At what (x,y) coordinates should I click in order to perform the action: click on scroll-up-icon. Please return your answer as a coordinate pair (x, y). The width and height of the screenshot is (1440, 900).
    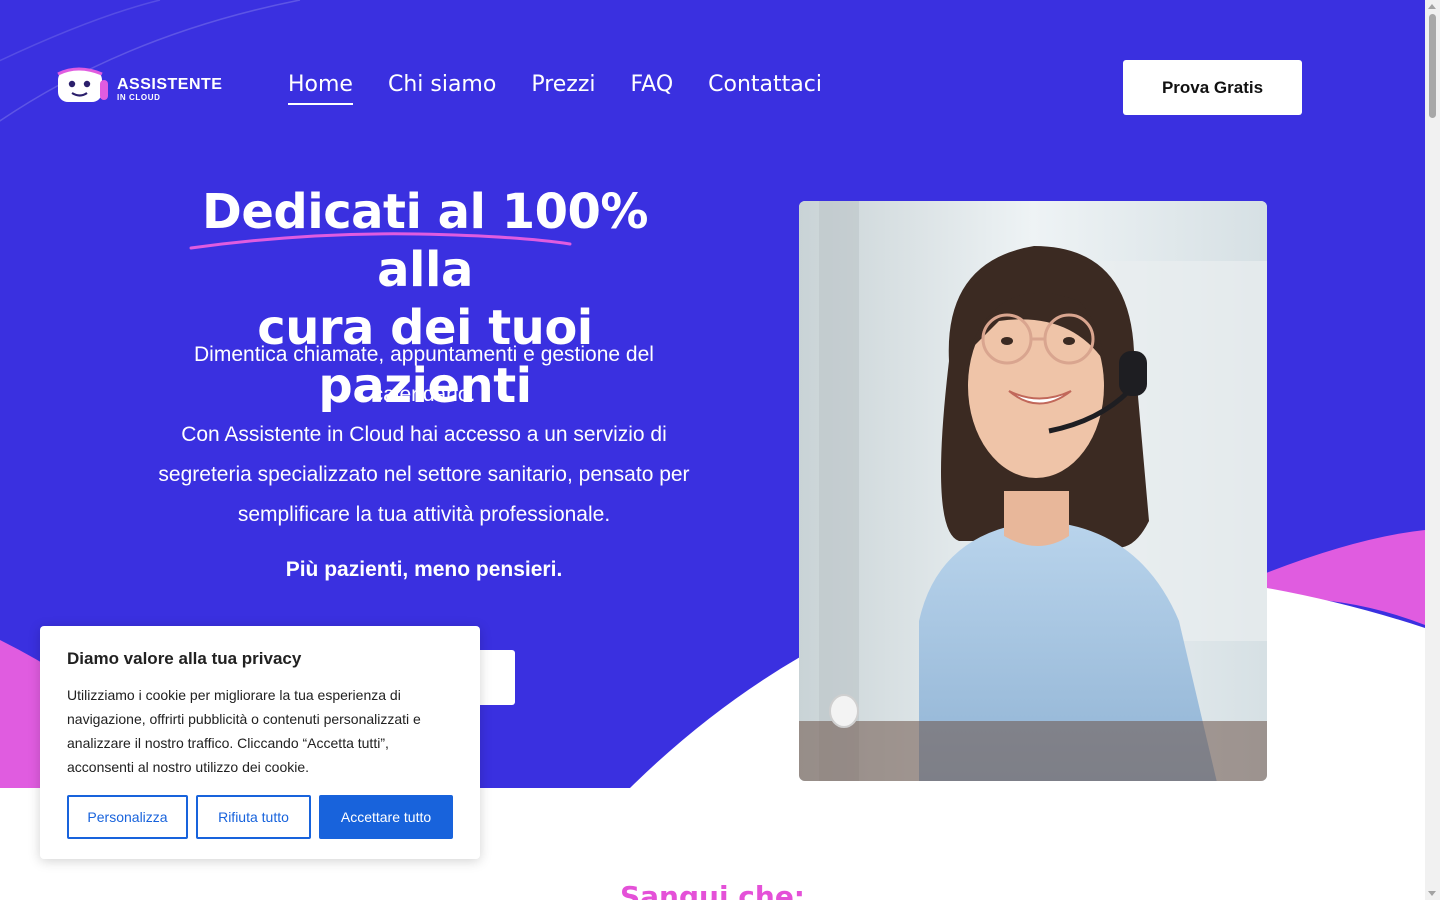
    Looking at the image, I should click on (1432, 6).